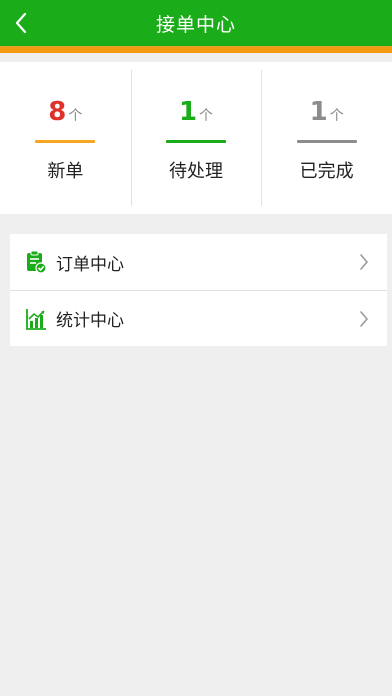  I want to click on header-accent-line, so click(196, 49).